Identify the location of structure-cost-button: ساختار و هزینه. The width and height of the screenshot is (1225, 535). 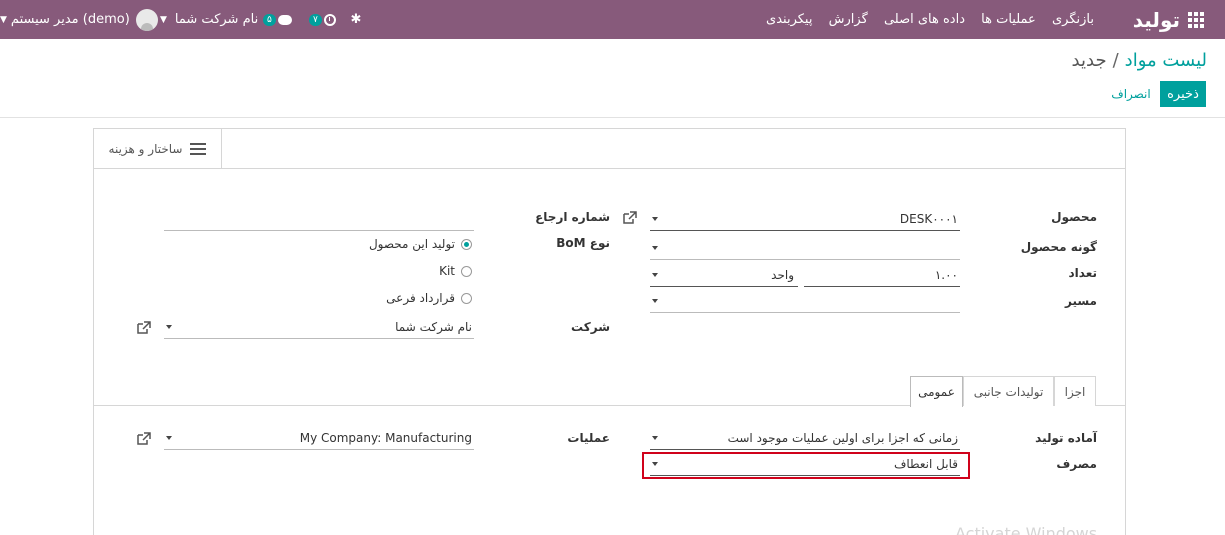
(158, 149).